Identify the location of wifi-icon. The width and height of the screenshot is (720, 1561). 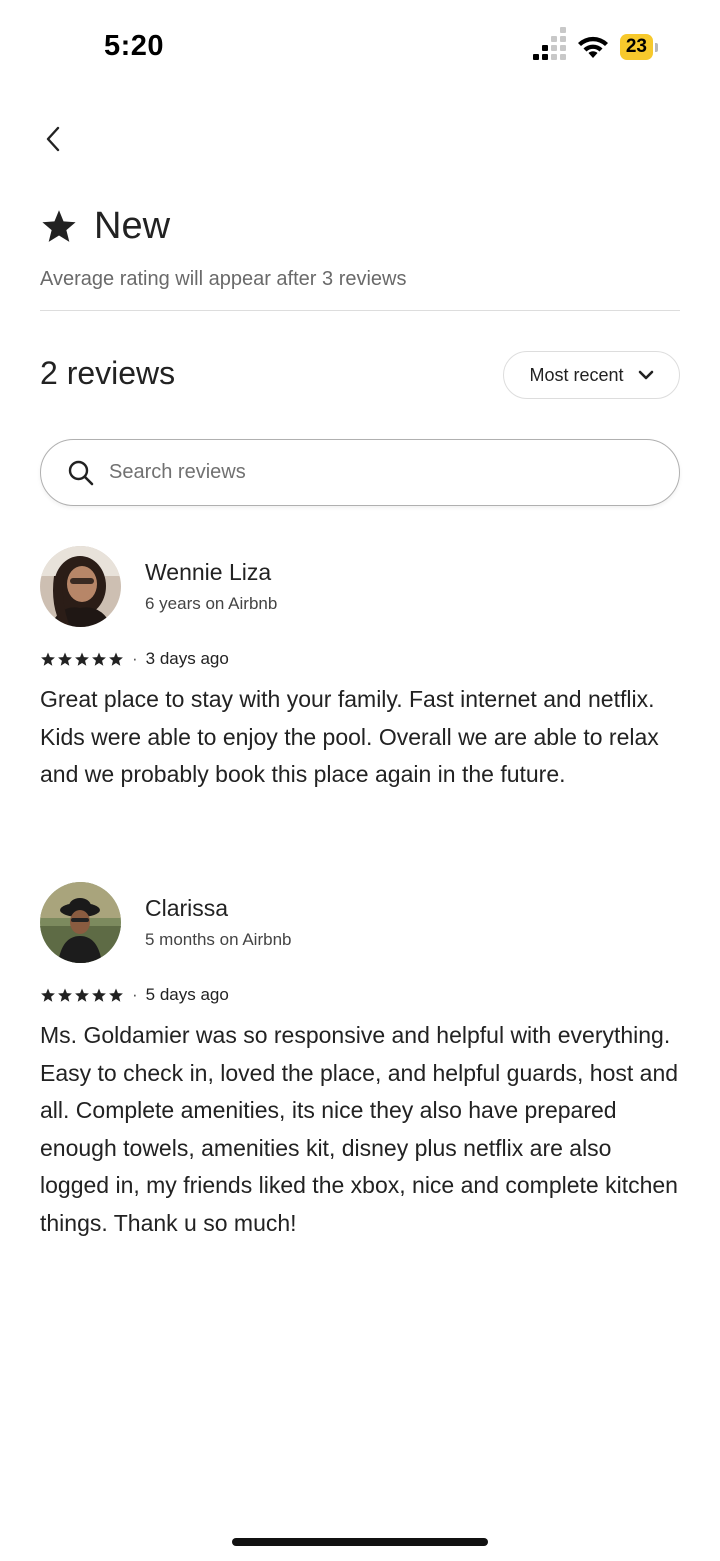
(592, 47).